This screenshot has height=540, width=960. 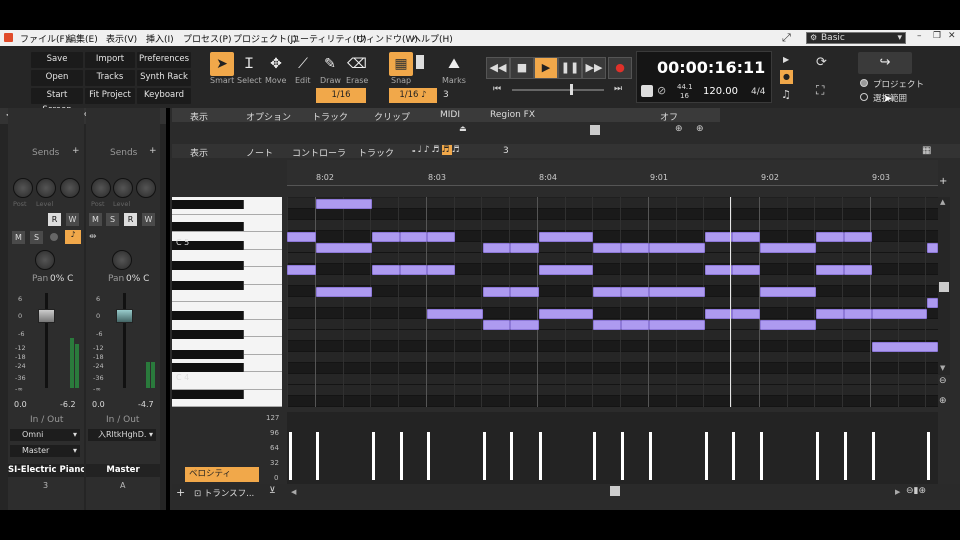 I want to click on tool-resolution: 1/16, so click(x=341, y=95).